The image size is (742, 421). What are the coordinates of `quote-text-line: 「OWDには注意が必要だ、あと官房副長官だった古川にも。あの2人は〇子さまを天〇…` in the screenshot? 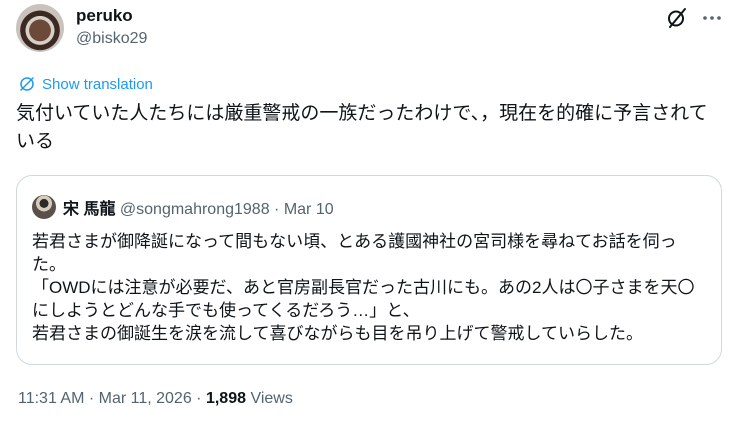 It's located at (363, 299).